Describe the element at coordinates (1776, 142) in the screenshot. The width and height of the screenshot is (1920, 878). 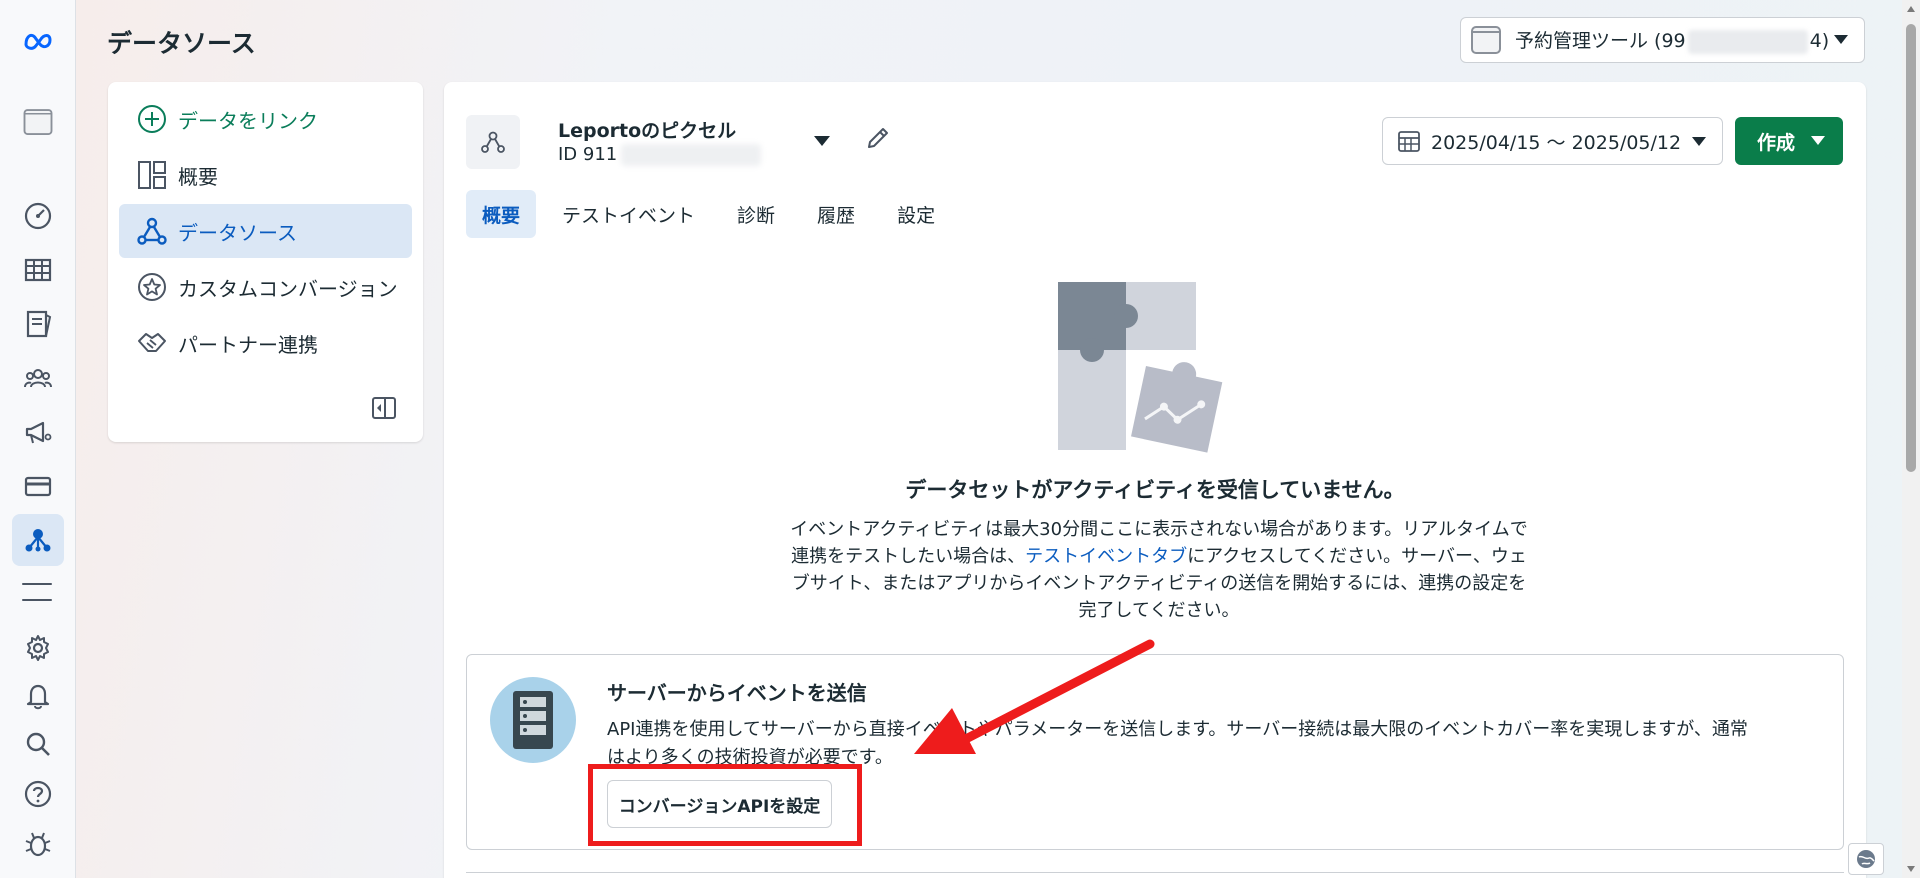
I see `create-button-label: 作成` at that location.